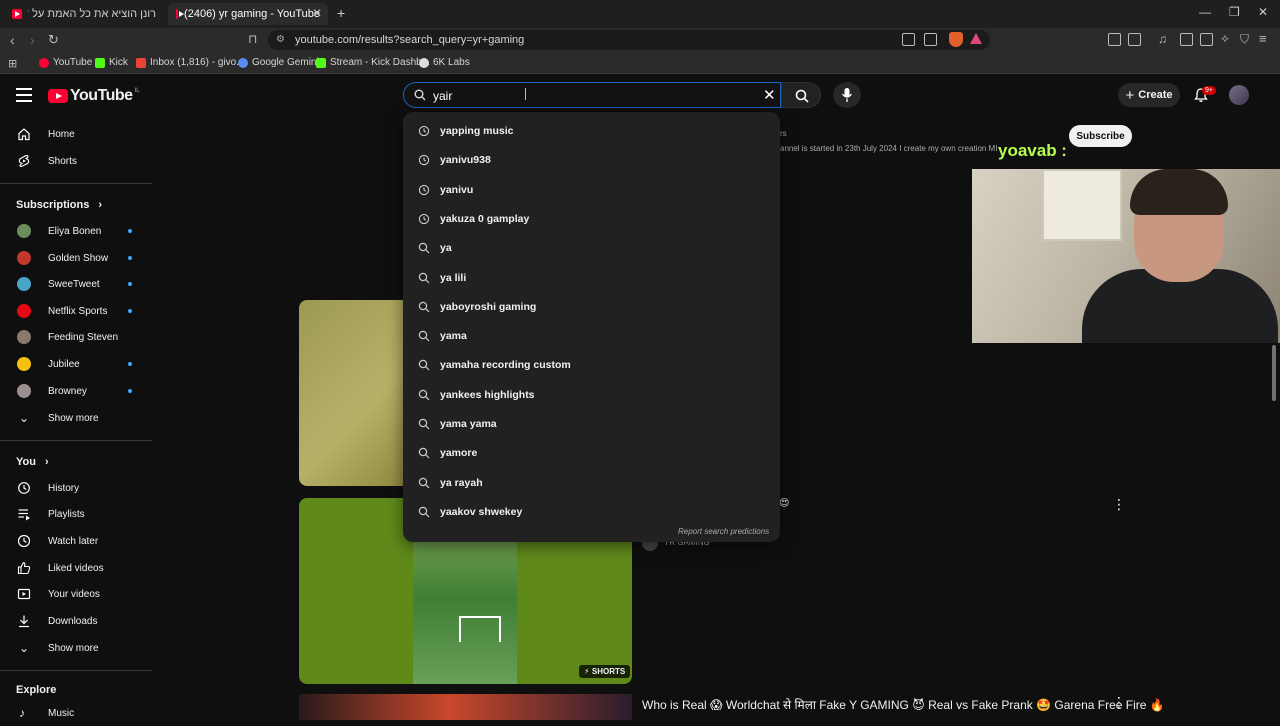 This screenshot has width=1280, height=726. Describe the element at coordinates (317, 13) in the screenshot. I see `close-tab-icon: ✕` at that location.